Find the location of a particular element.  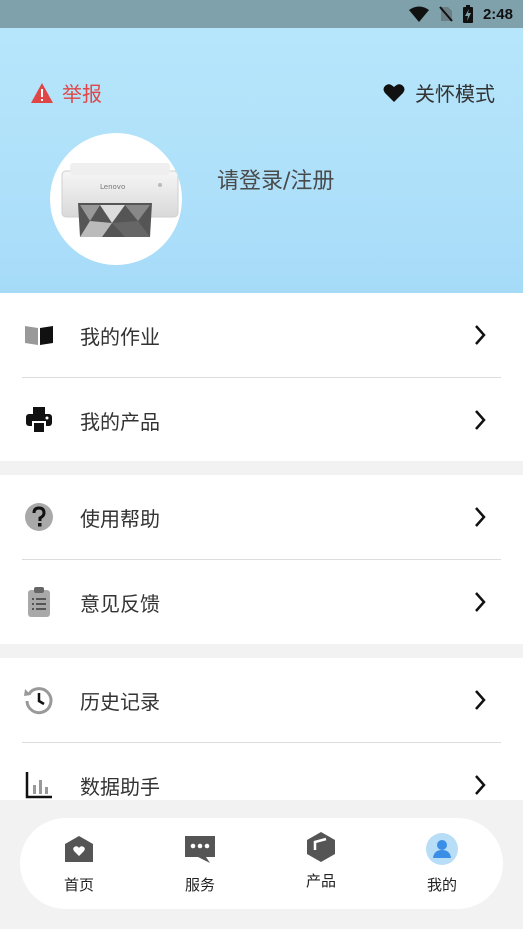

help-icon is located at coordinates (39, 517).